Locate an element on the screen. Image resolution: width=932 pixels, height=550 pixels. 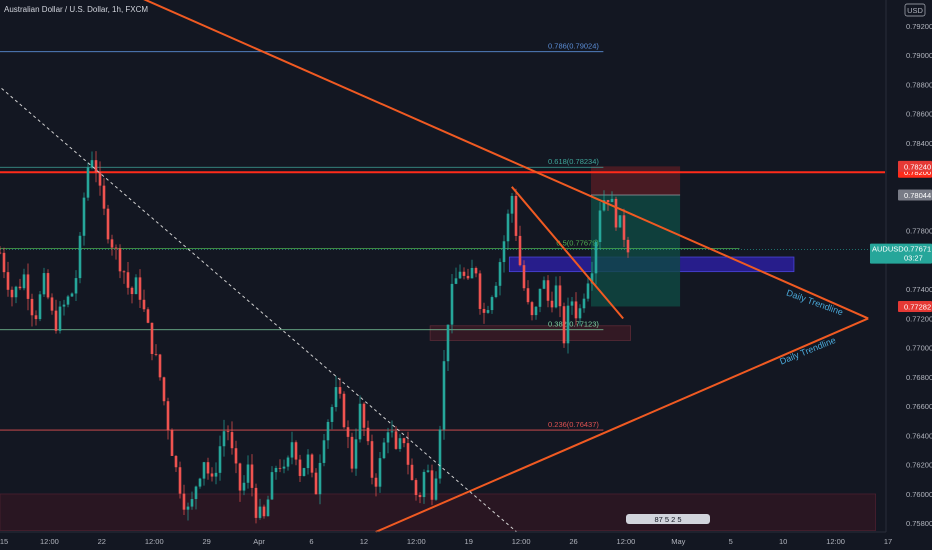
x-tick-label-6: 6 is located at coordinates (311, 541).